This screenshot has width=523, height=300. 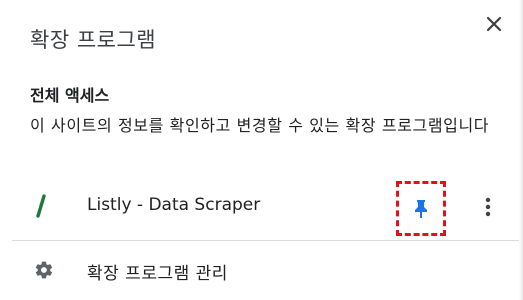 I want to click on listly-logo-icon, so click(x=41, y=206).